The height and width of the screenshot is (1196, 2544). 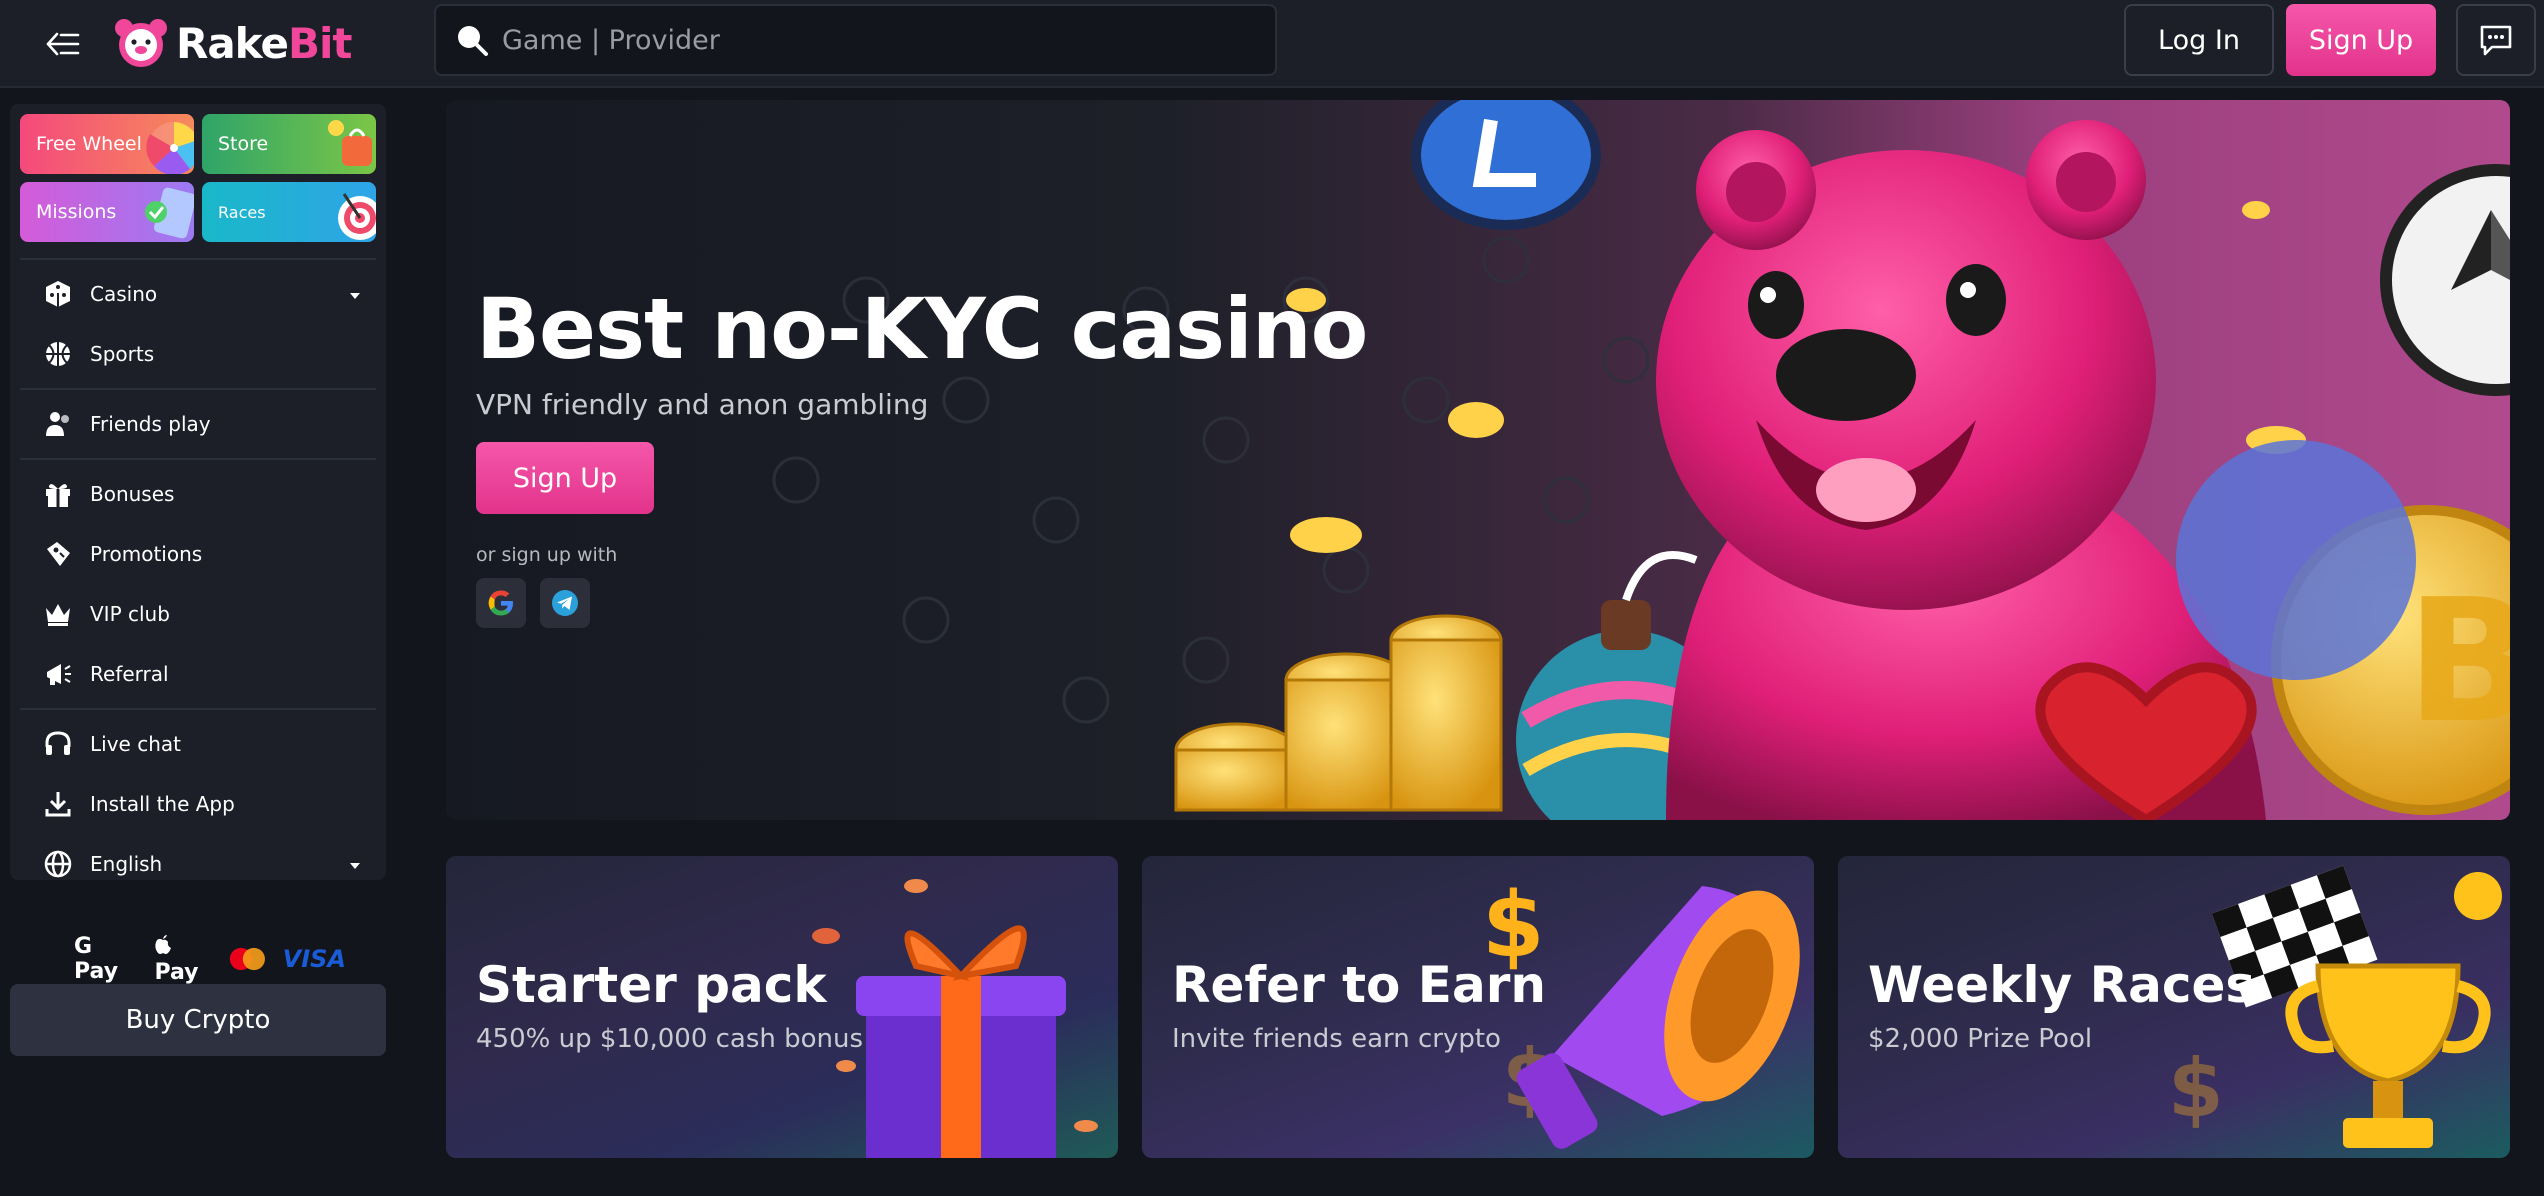 I want to click on buy-crypto-button: Buy Crypto, so click(x=198, y=1020).